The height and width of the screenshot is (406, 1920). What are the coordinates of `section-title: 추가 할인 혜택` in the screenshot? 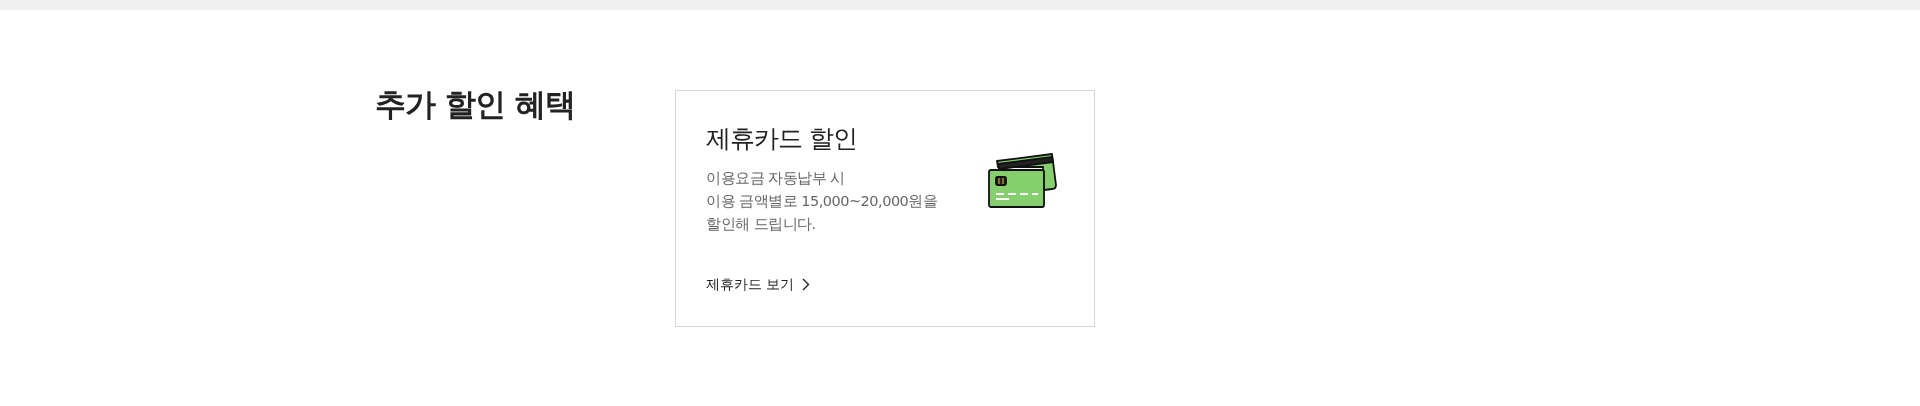 It's located at (475, 104).